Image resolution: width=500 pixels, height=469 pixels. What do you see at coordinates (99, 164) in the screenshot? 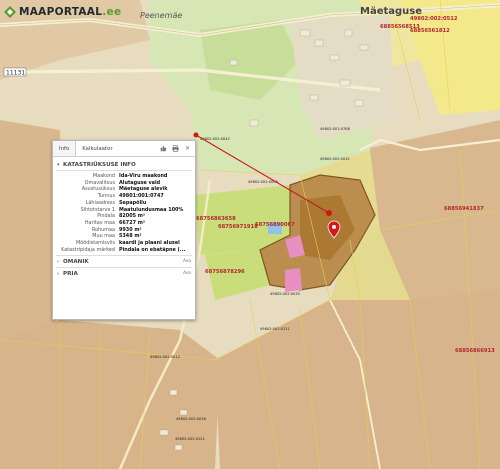
I see `section-title: KATASTRIÜKSUSE INFO` at bounding box center [99, 164].